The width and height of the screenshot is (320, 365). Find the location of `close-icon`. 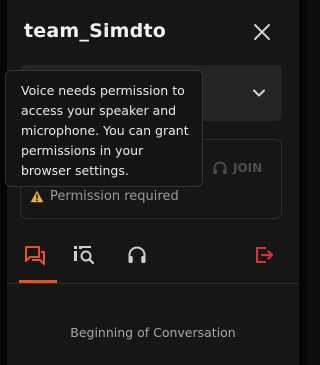

close-icon is located at coordinates (262, 32).